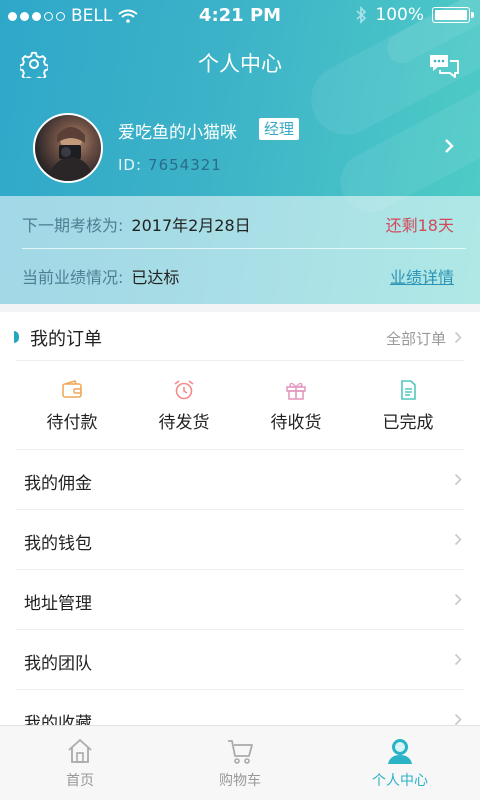 The image size is (480, 800). I want to click on avatar-photo-icon, so click(71, 154).